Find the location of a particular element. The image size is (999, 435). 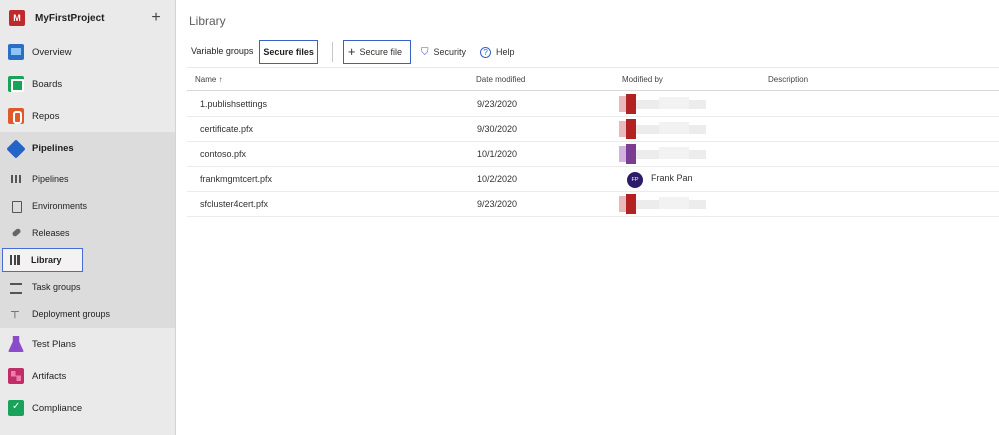

shield-icon: ⛉ is located at coordinates (425, 52).